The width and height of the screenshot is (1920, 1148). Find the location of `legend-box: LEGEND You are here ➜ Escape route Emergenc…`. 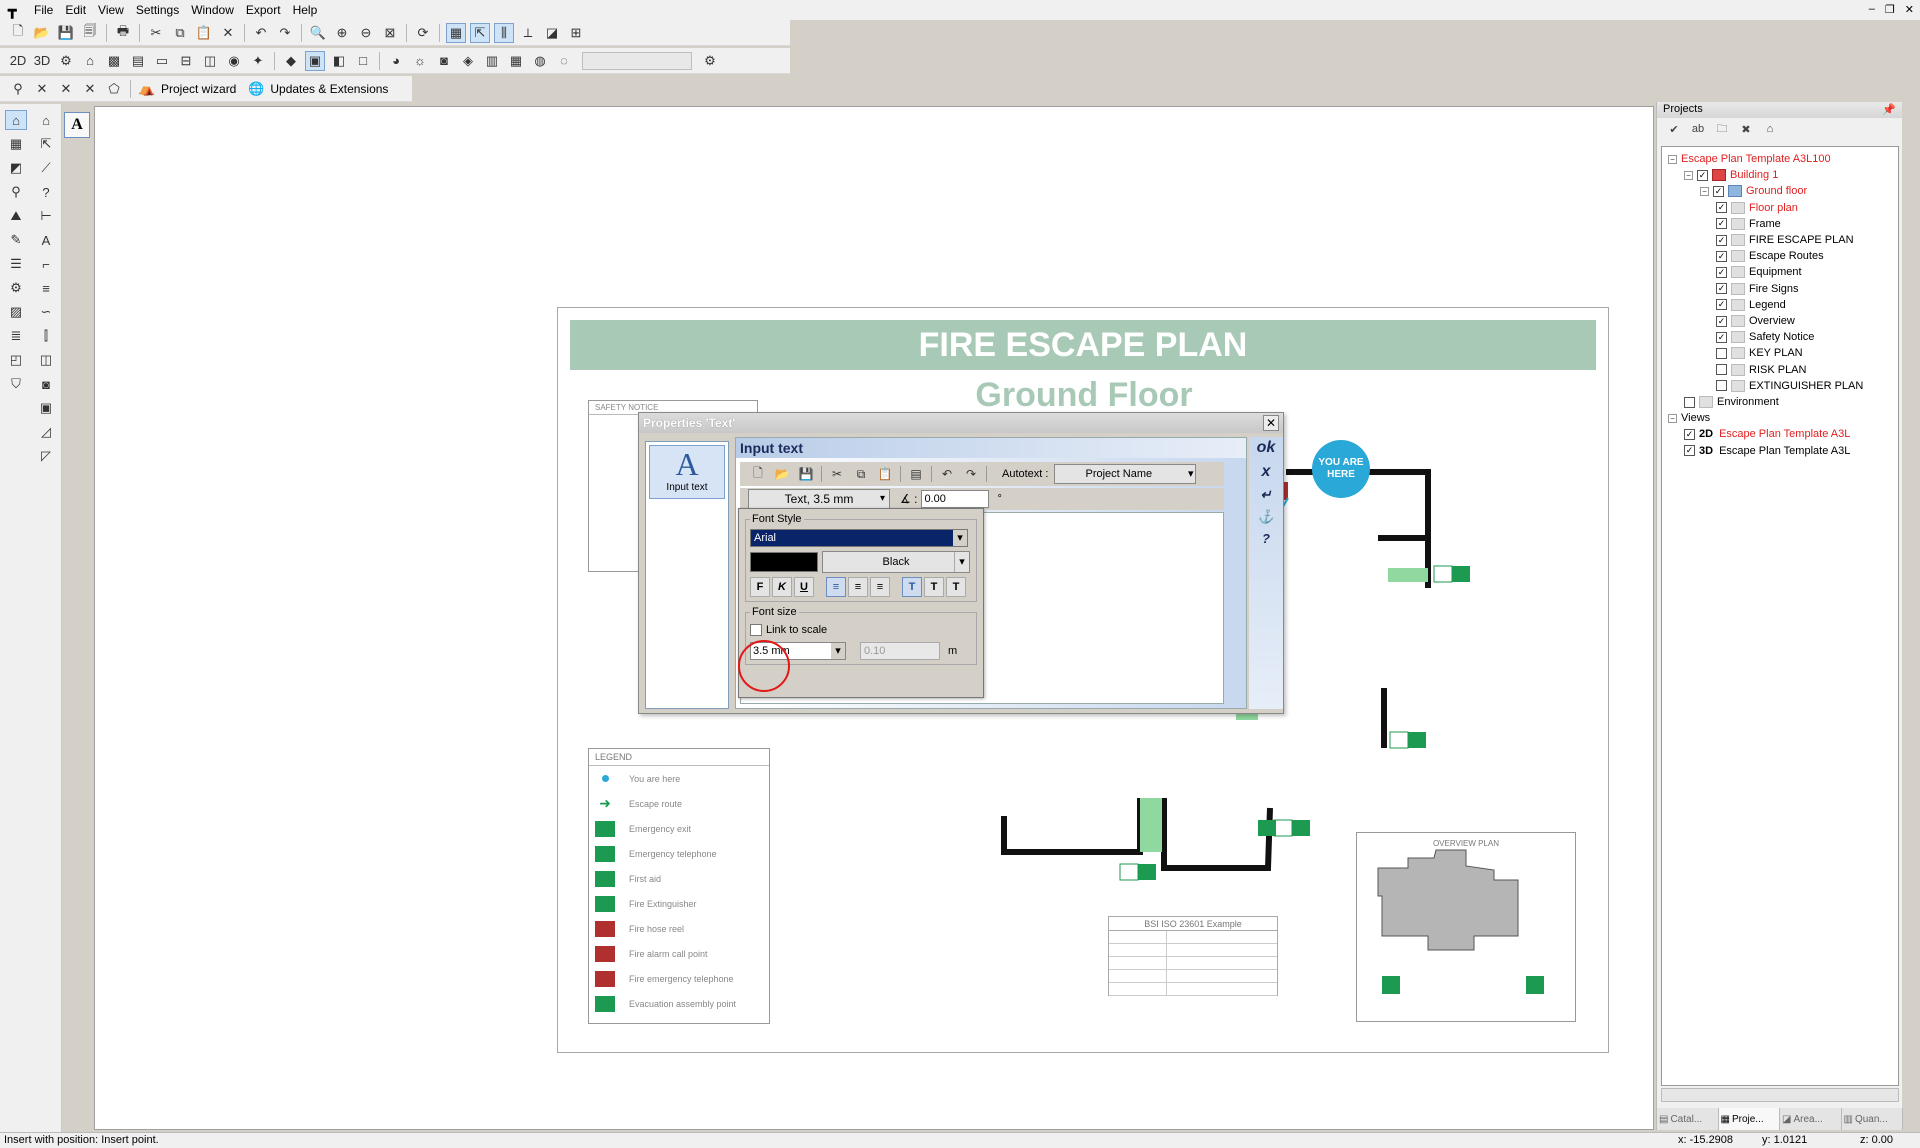

legend-box: LEGEND You are here ➜ Escape route Emergenc… is located at coordinates (679, 886).